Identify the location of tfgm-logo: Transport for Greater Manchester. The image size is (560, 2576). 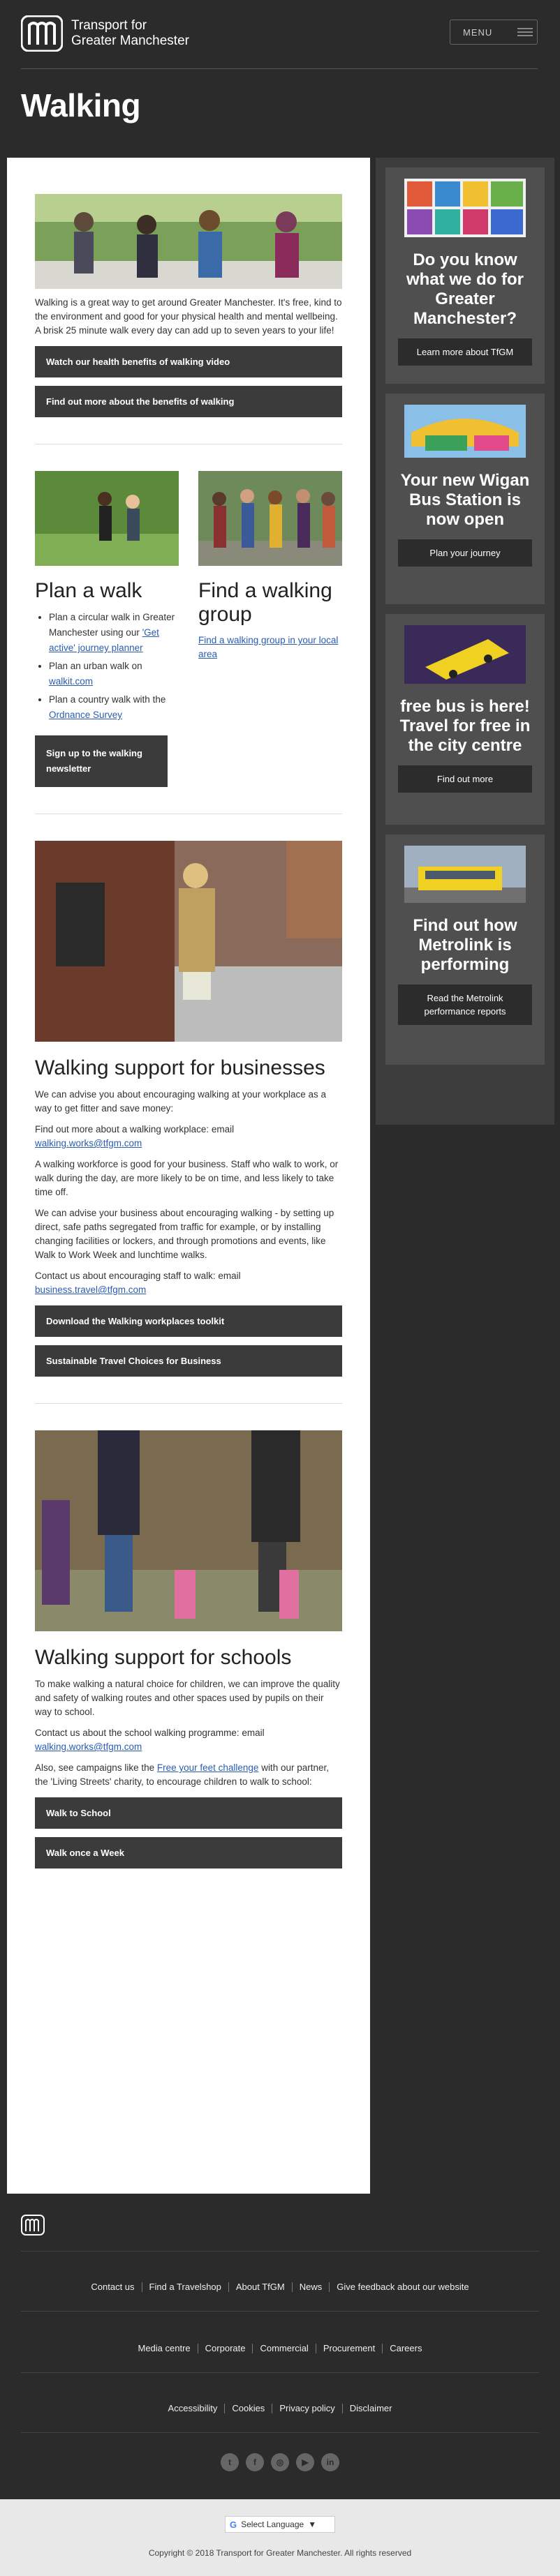
(105, 33).